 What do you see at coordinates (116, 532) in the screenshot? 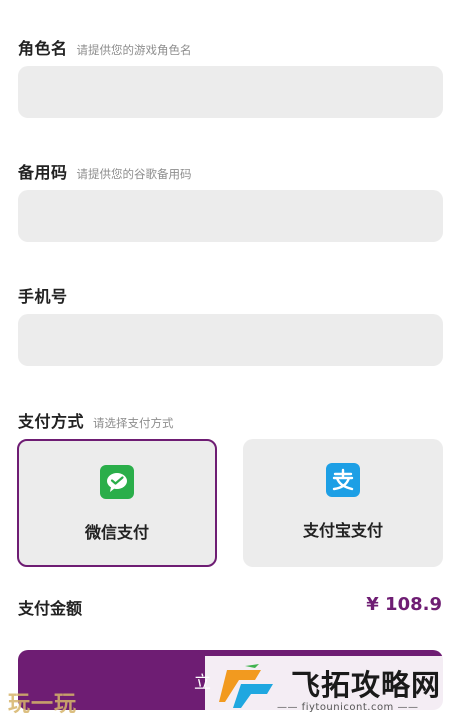
I see `wechat-pay-label: 微信支付` at bounding box center [116, 532].